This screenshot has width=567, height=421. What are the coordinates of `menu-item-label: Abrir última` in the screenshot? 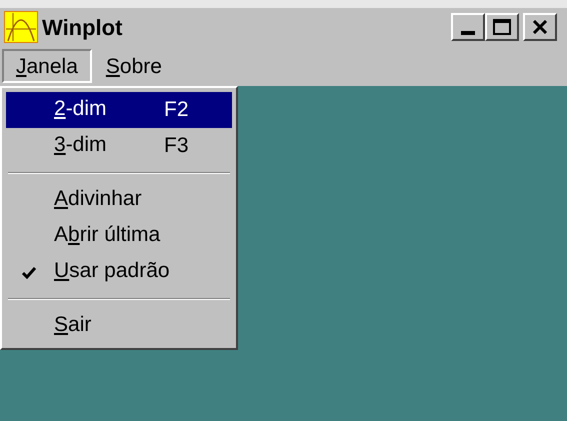 It's located at (108, 235).